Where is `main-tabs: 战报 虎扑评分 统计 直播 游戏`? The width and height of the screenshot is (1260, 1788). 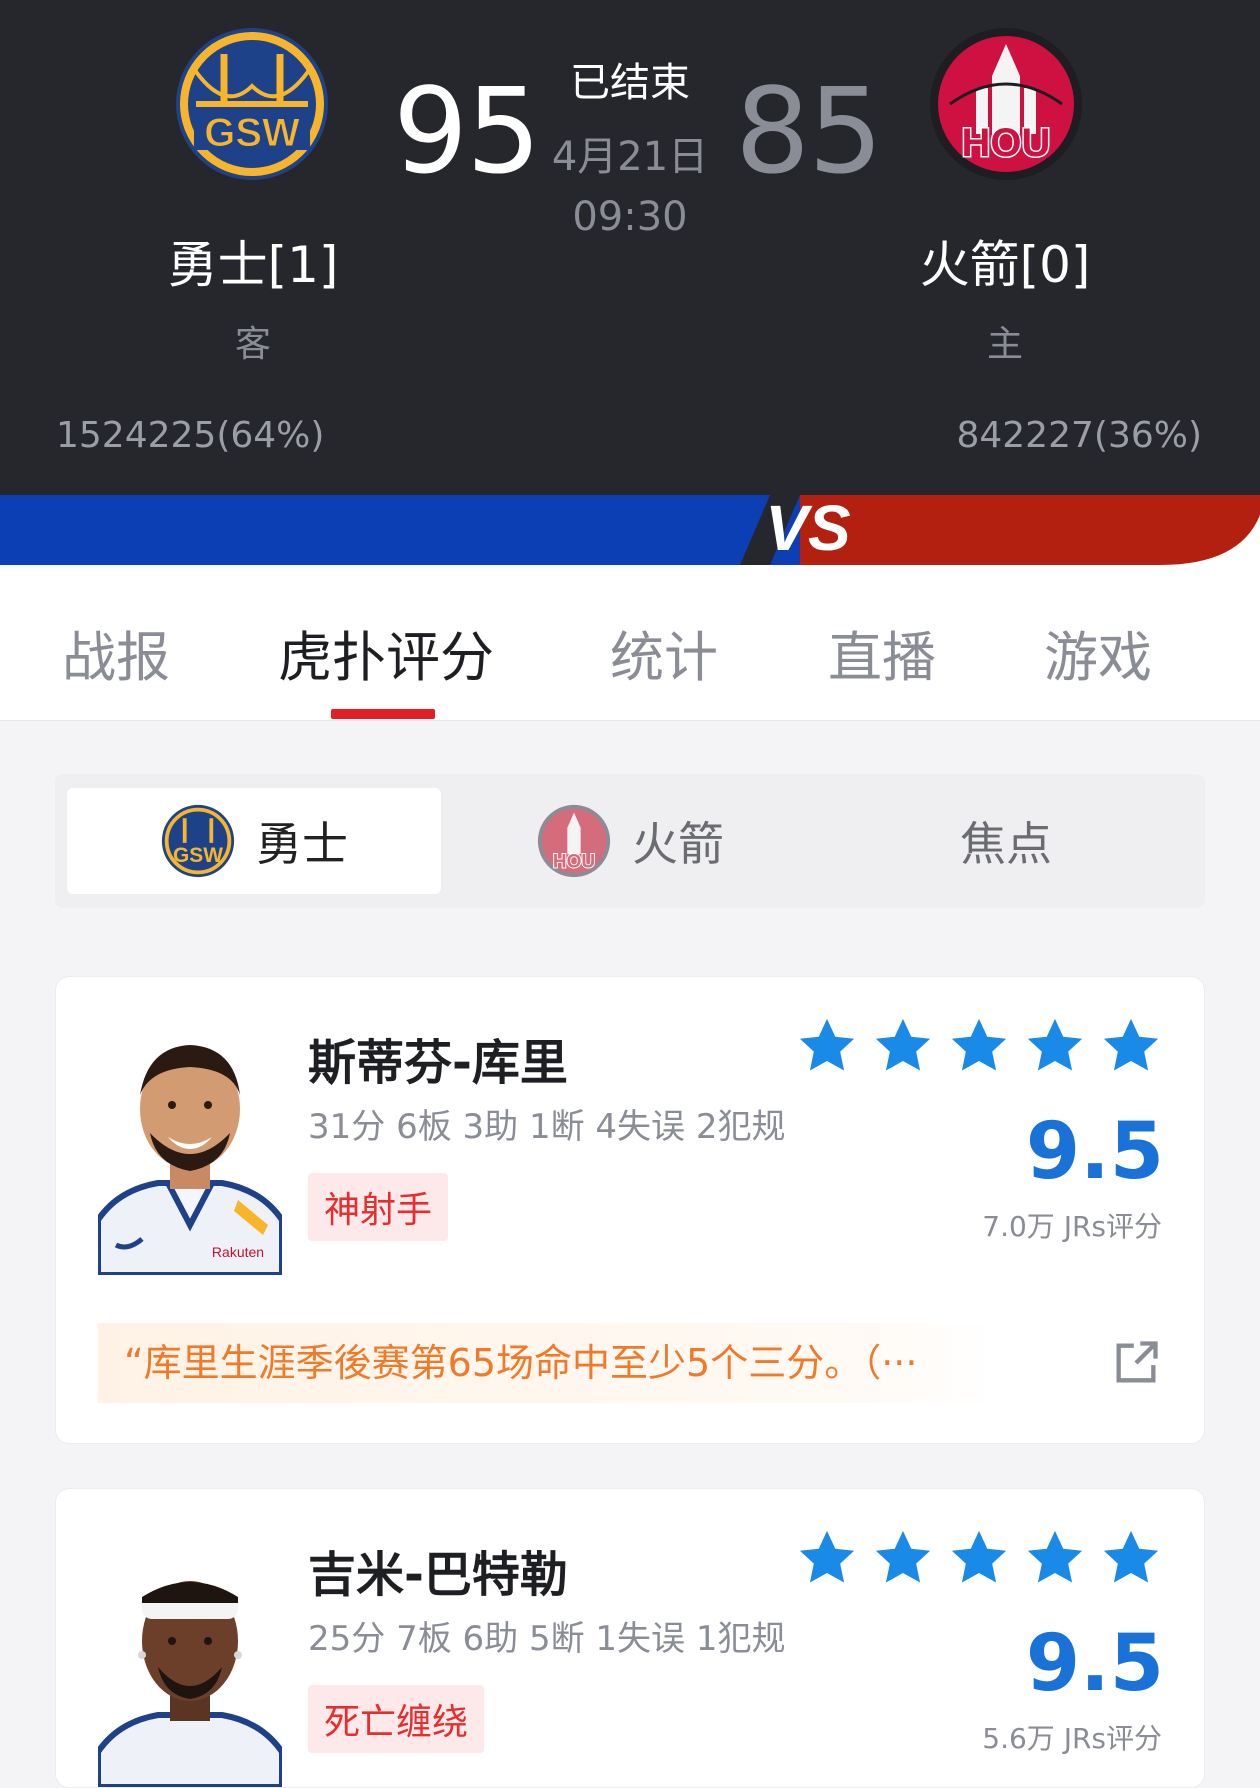
main-tabs: 战报 虎扑评分 统计 直播 游戏 is located at coordinates (630, 643).